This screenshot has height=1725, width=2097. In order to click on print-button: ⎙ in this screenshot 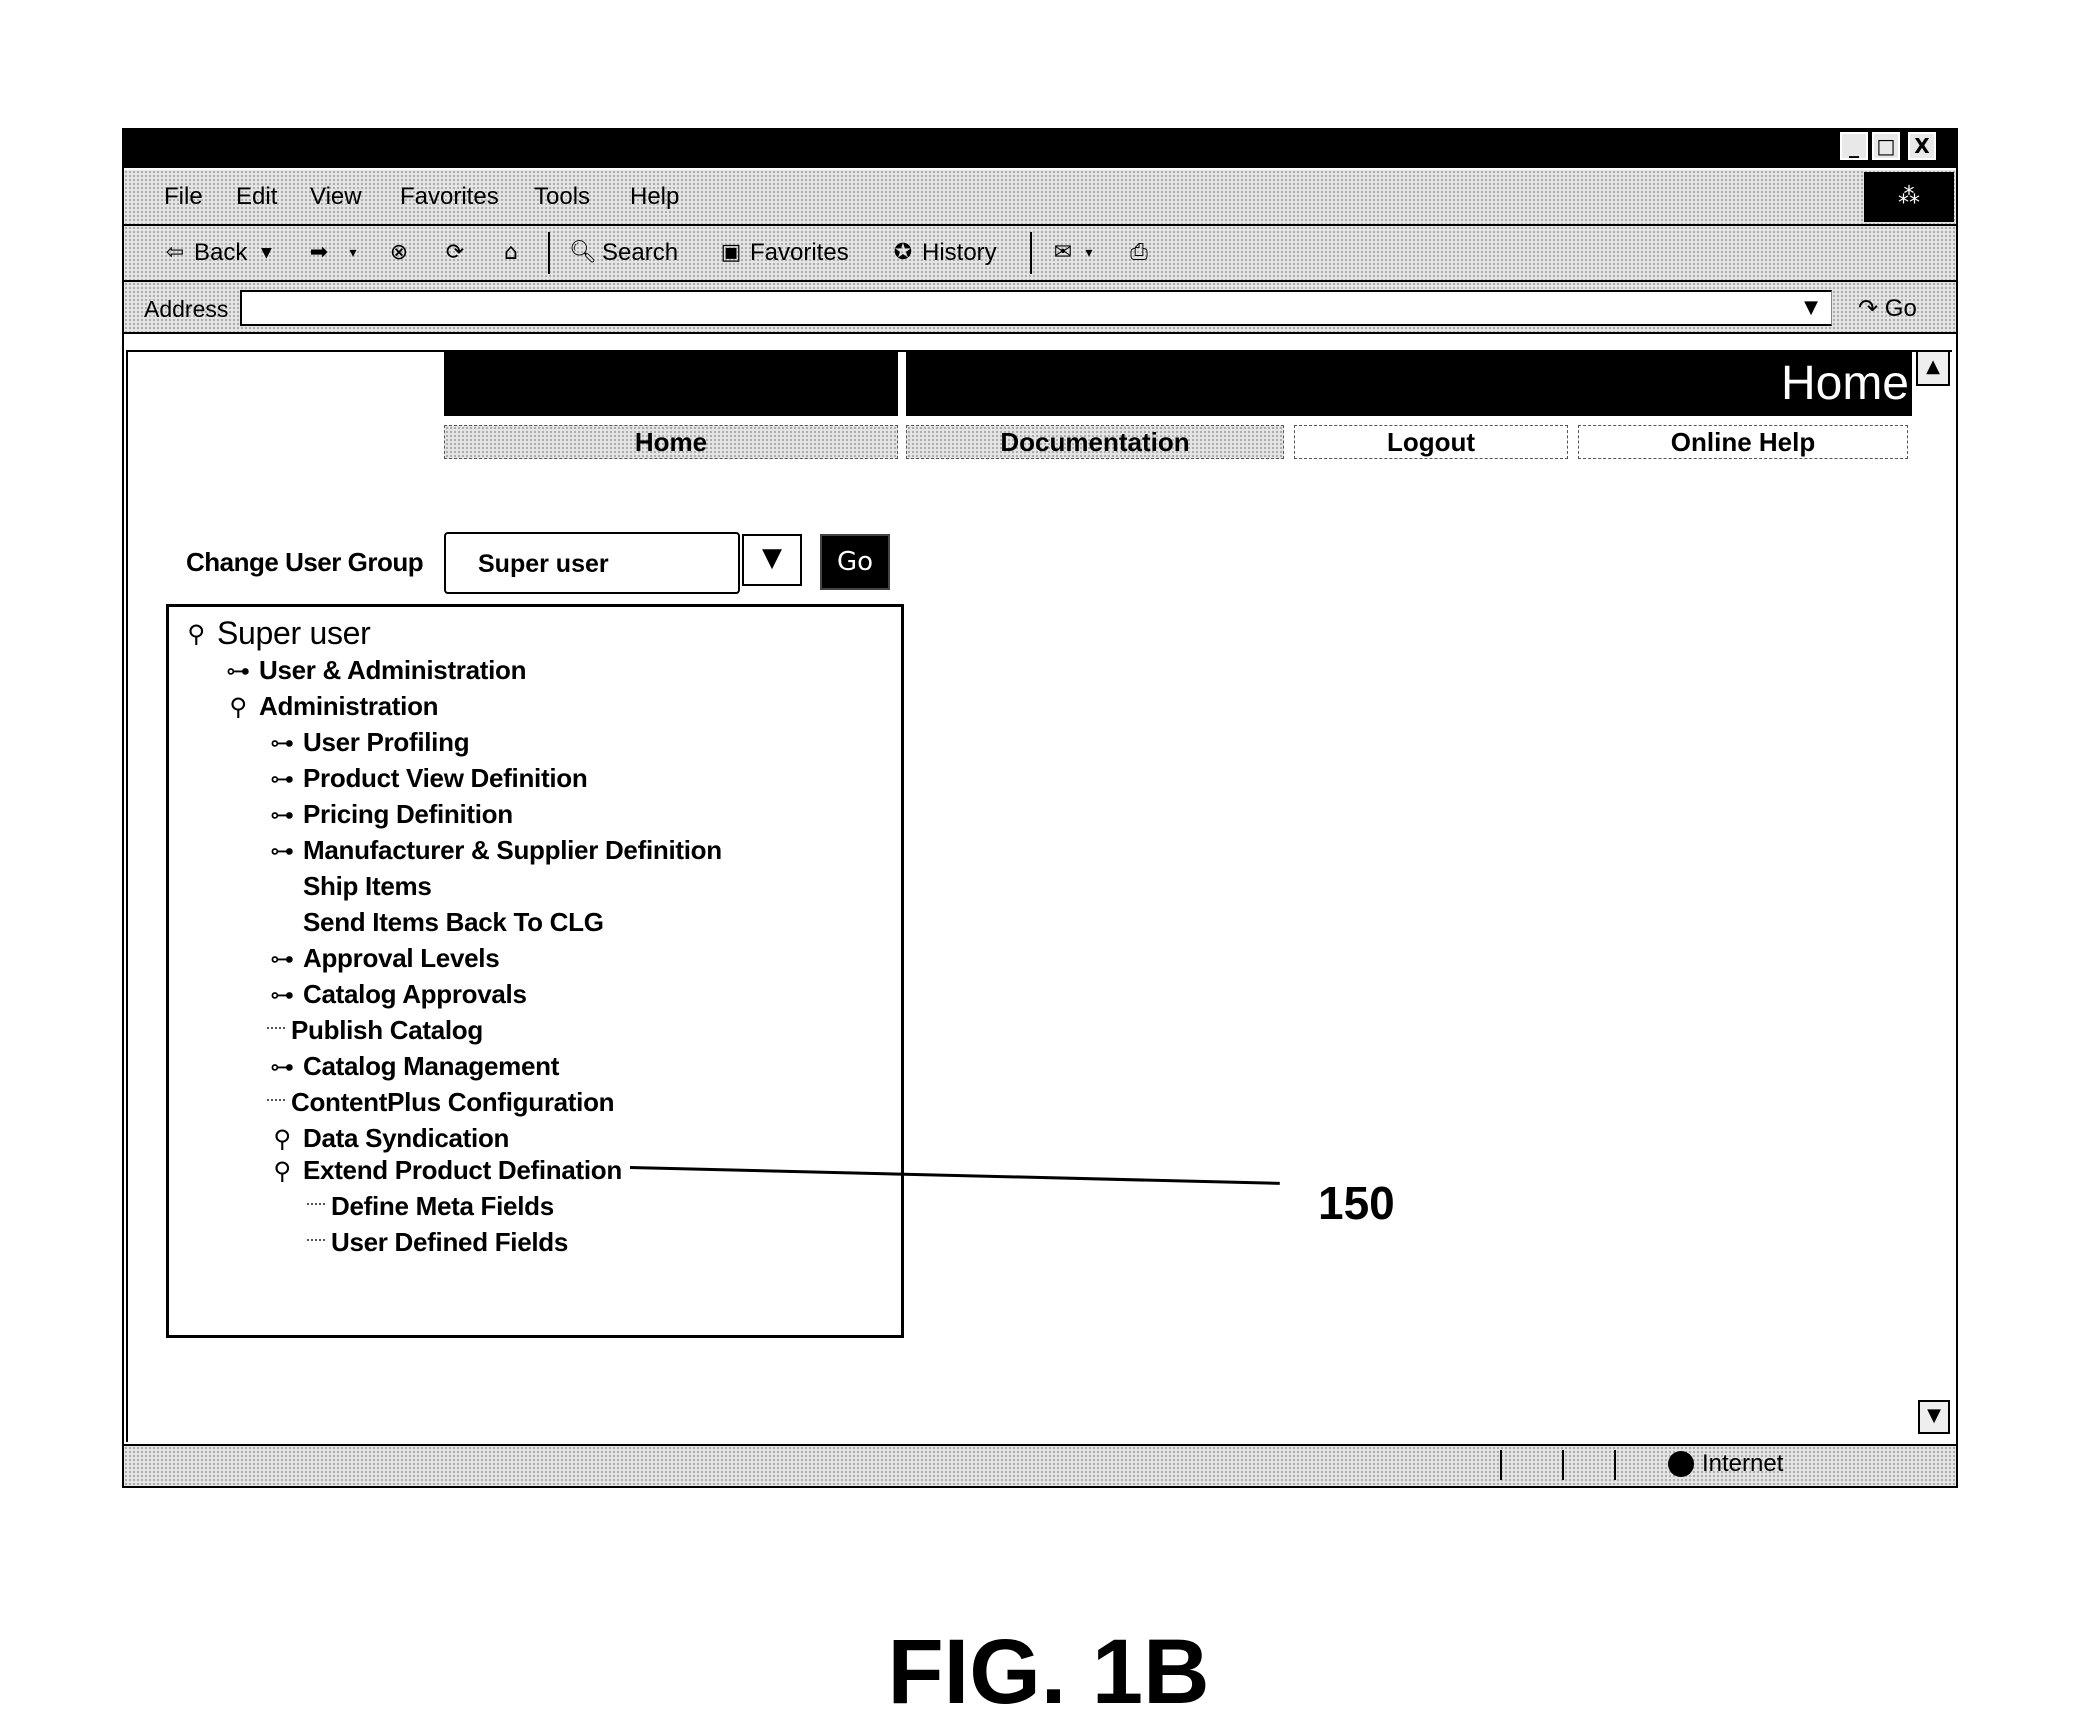, I will do `click(1139, 253)`.